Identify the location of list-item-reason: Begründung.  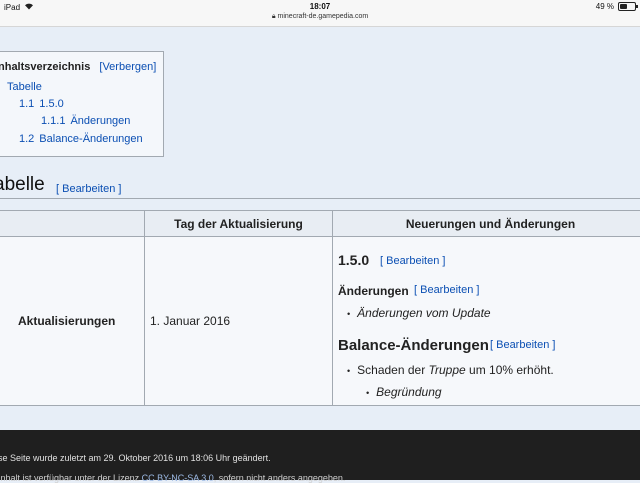
(403, 392).